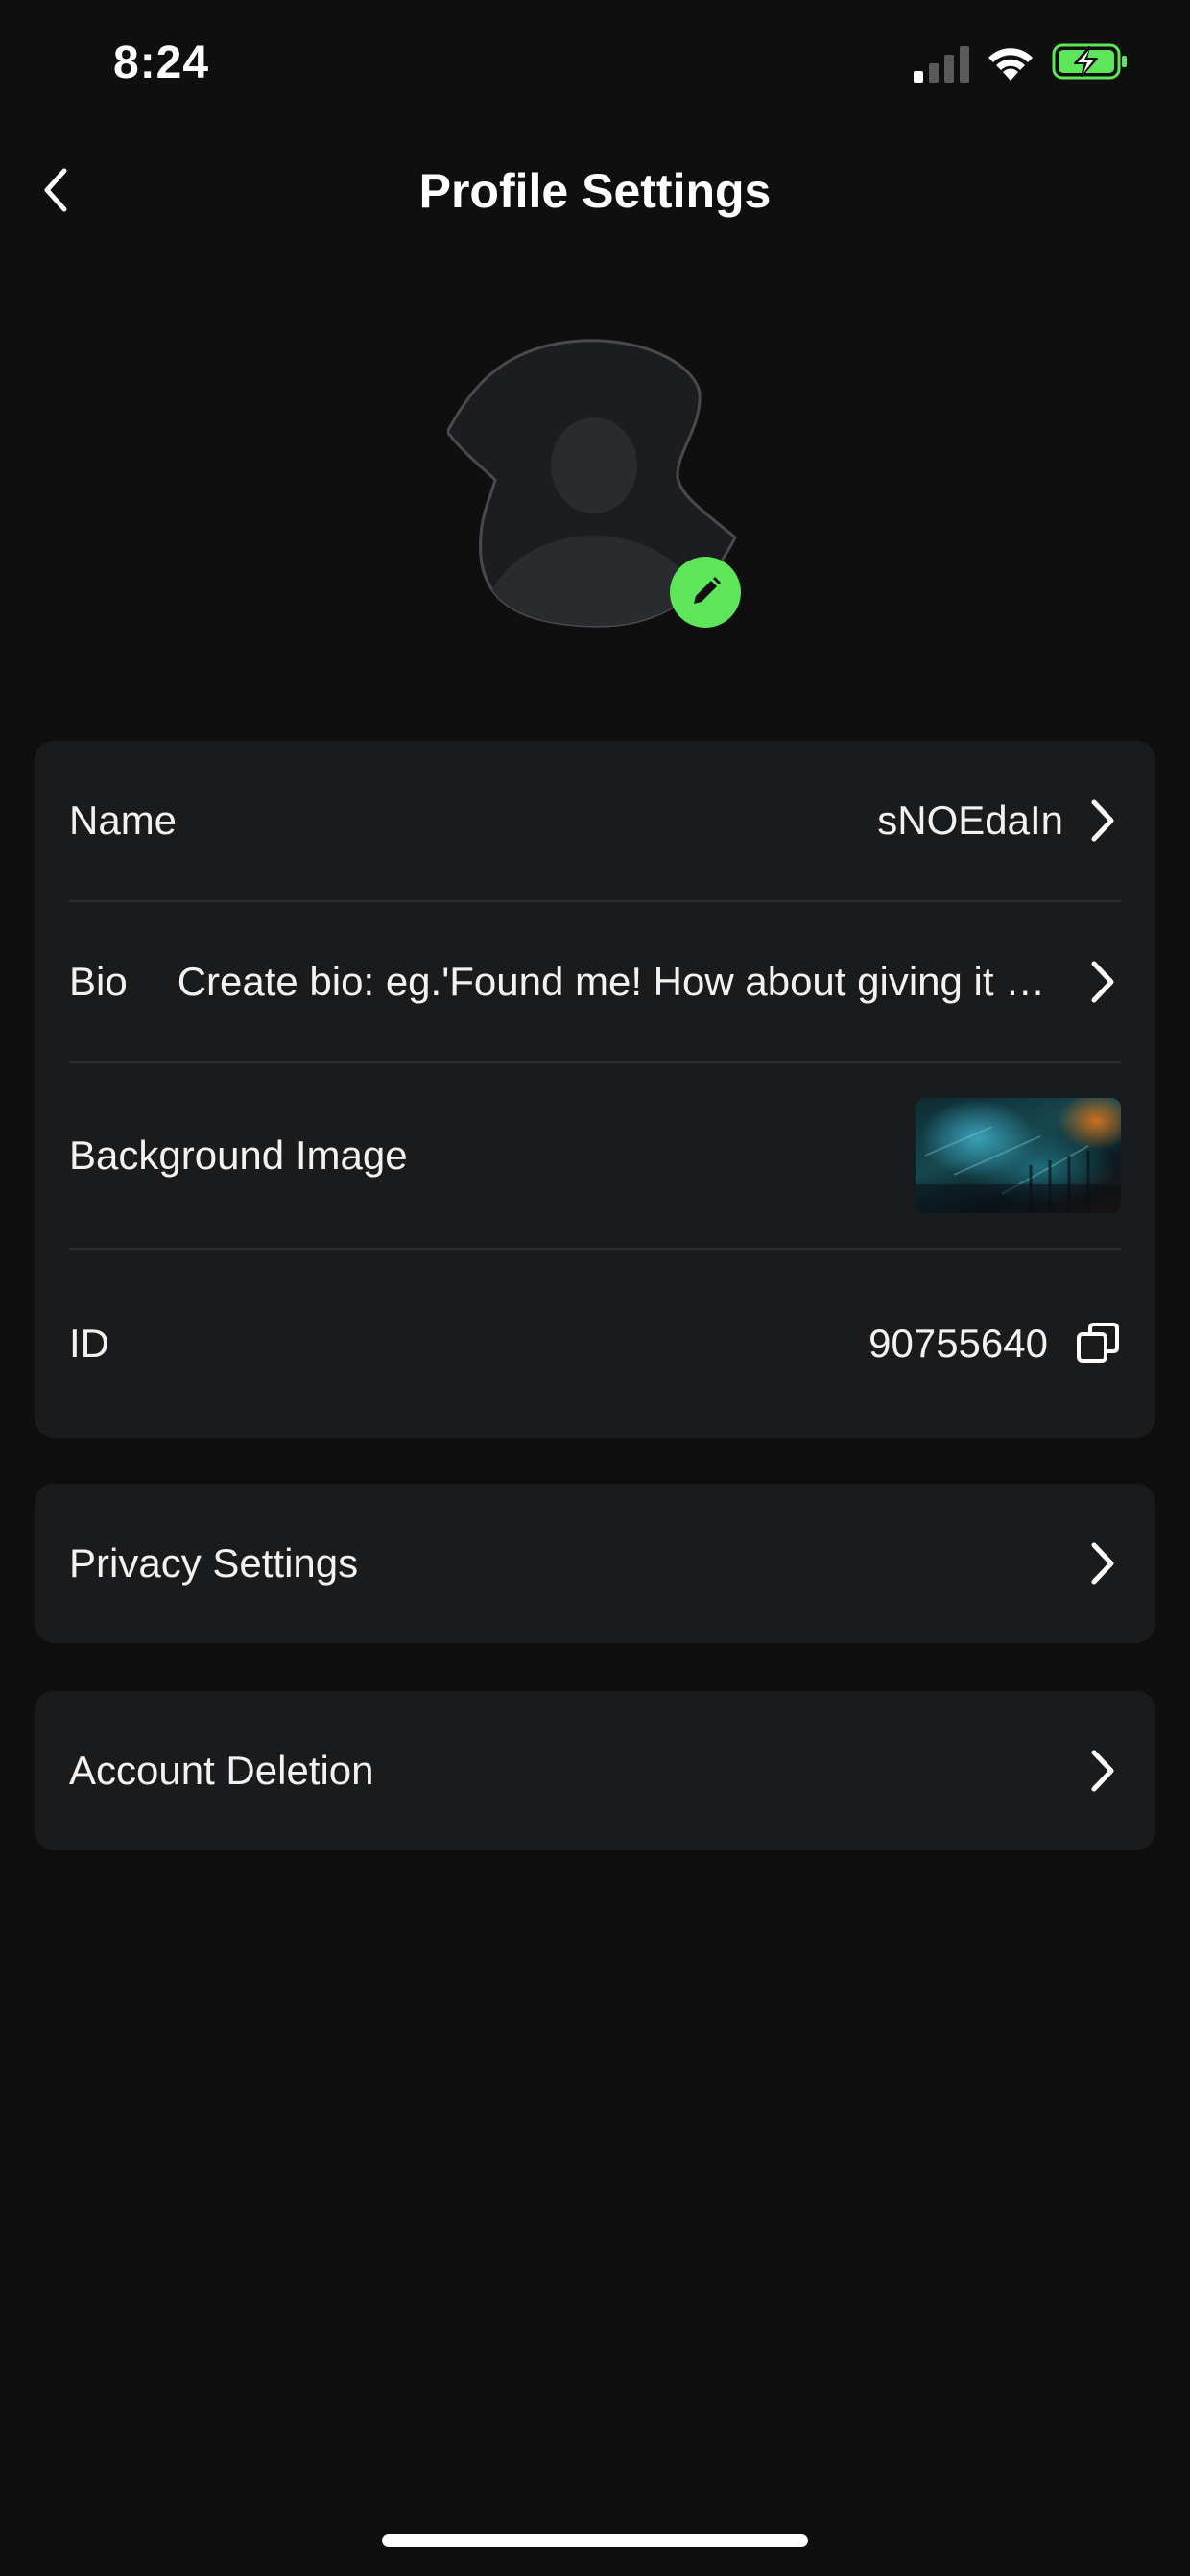  Describe the element at coordinates (1098, 1344) in the screenshot. I see `copy-icon` at that location.